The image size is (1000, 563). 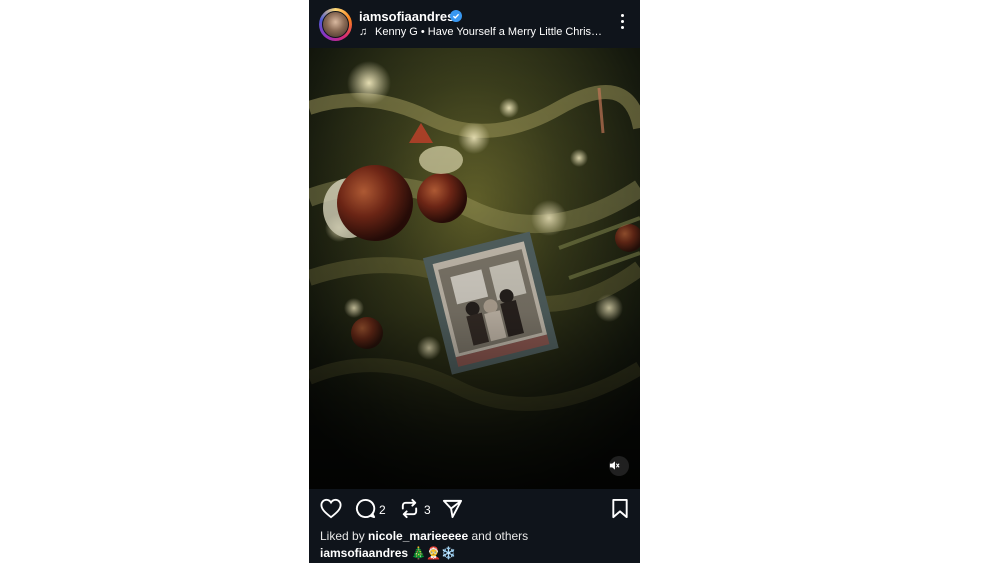 I want to click on share-send-icon, so click(x=452, y=508).